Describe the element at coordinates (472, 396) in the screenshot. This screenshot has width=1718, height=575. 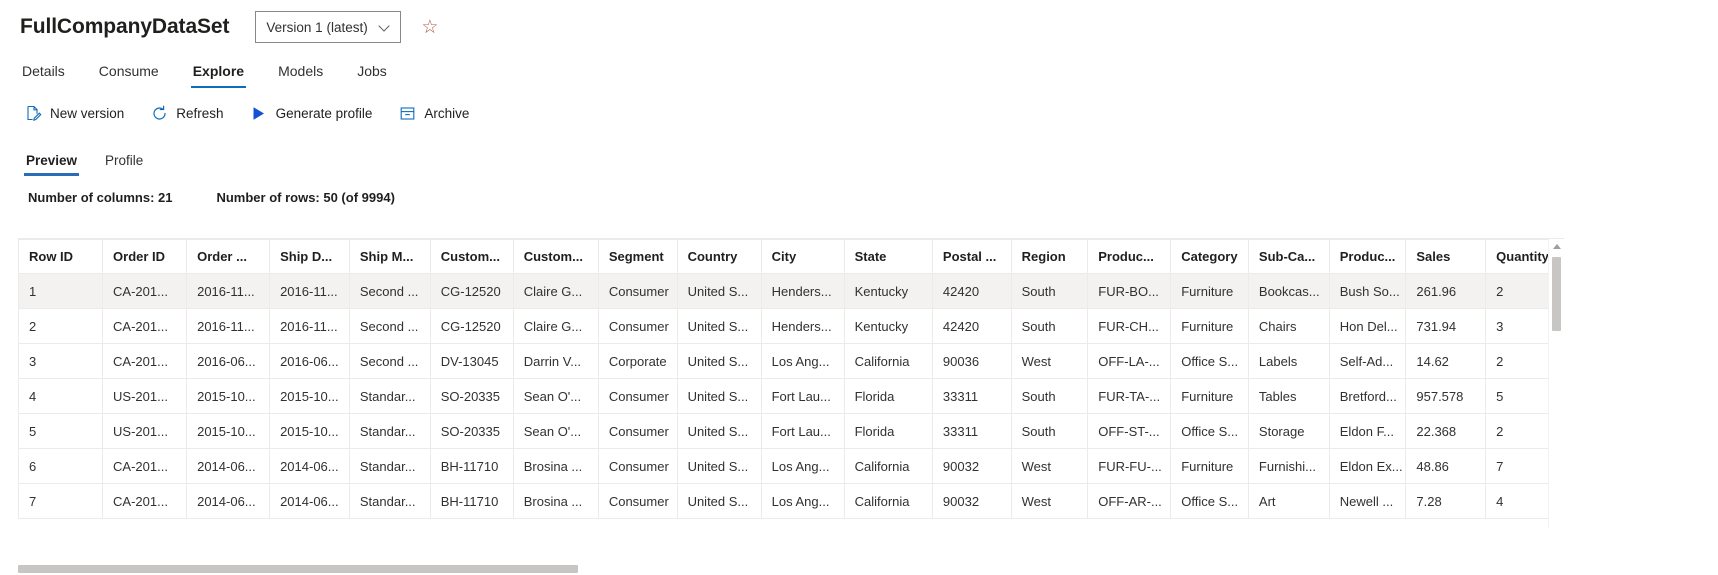
I see `table-cell: SO-20335` at that location.